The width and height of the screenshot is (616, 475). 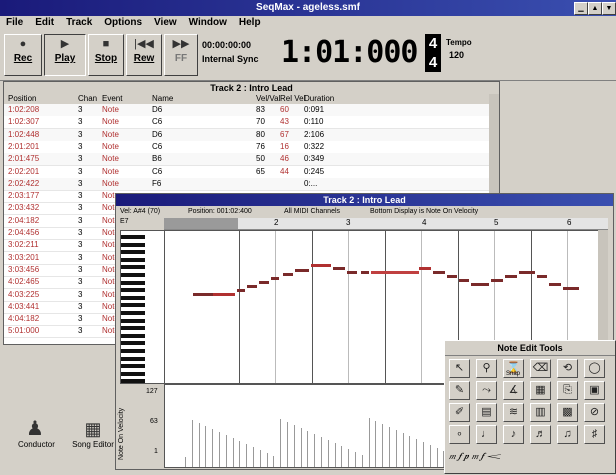 What do you see at coordinates (230, 59) in the screenshot?
I see `sync-mode: Internal Sync` at bounding box center [230, 59].